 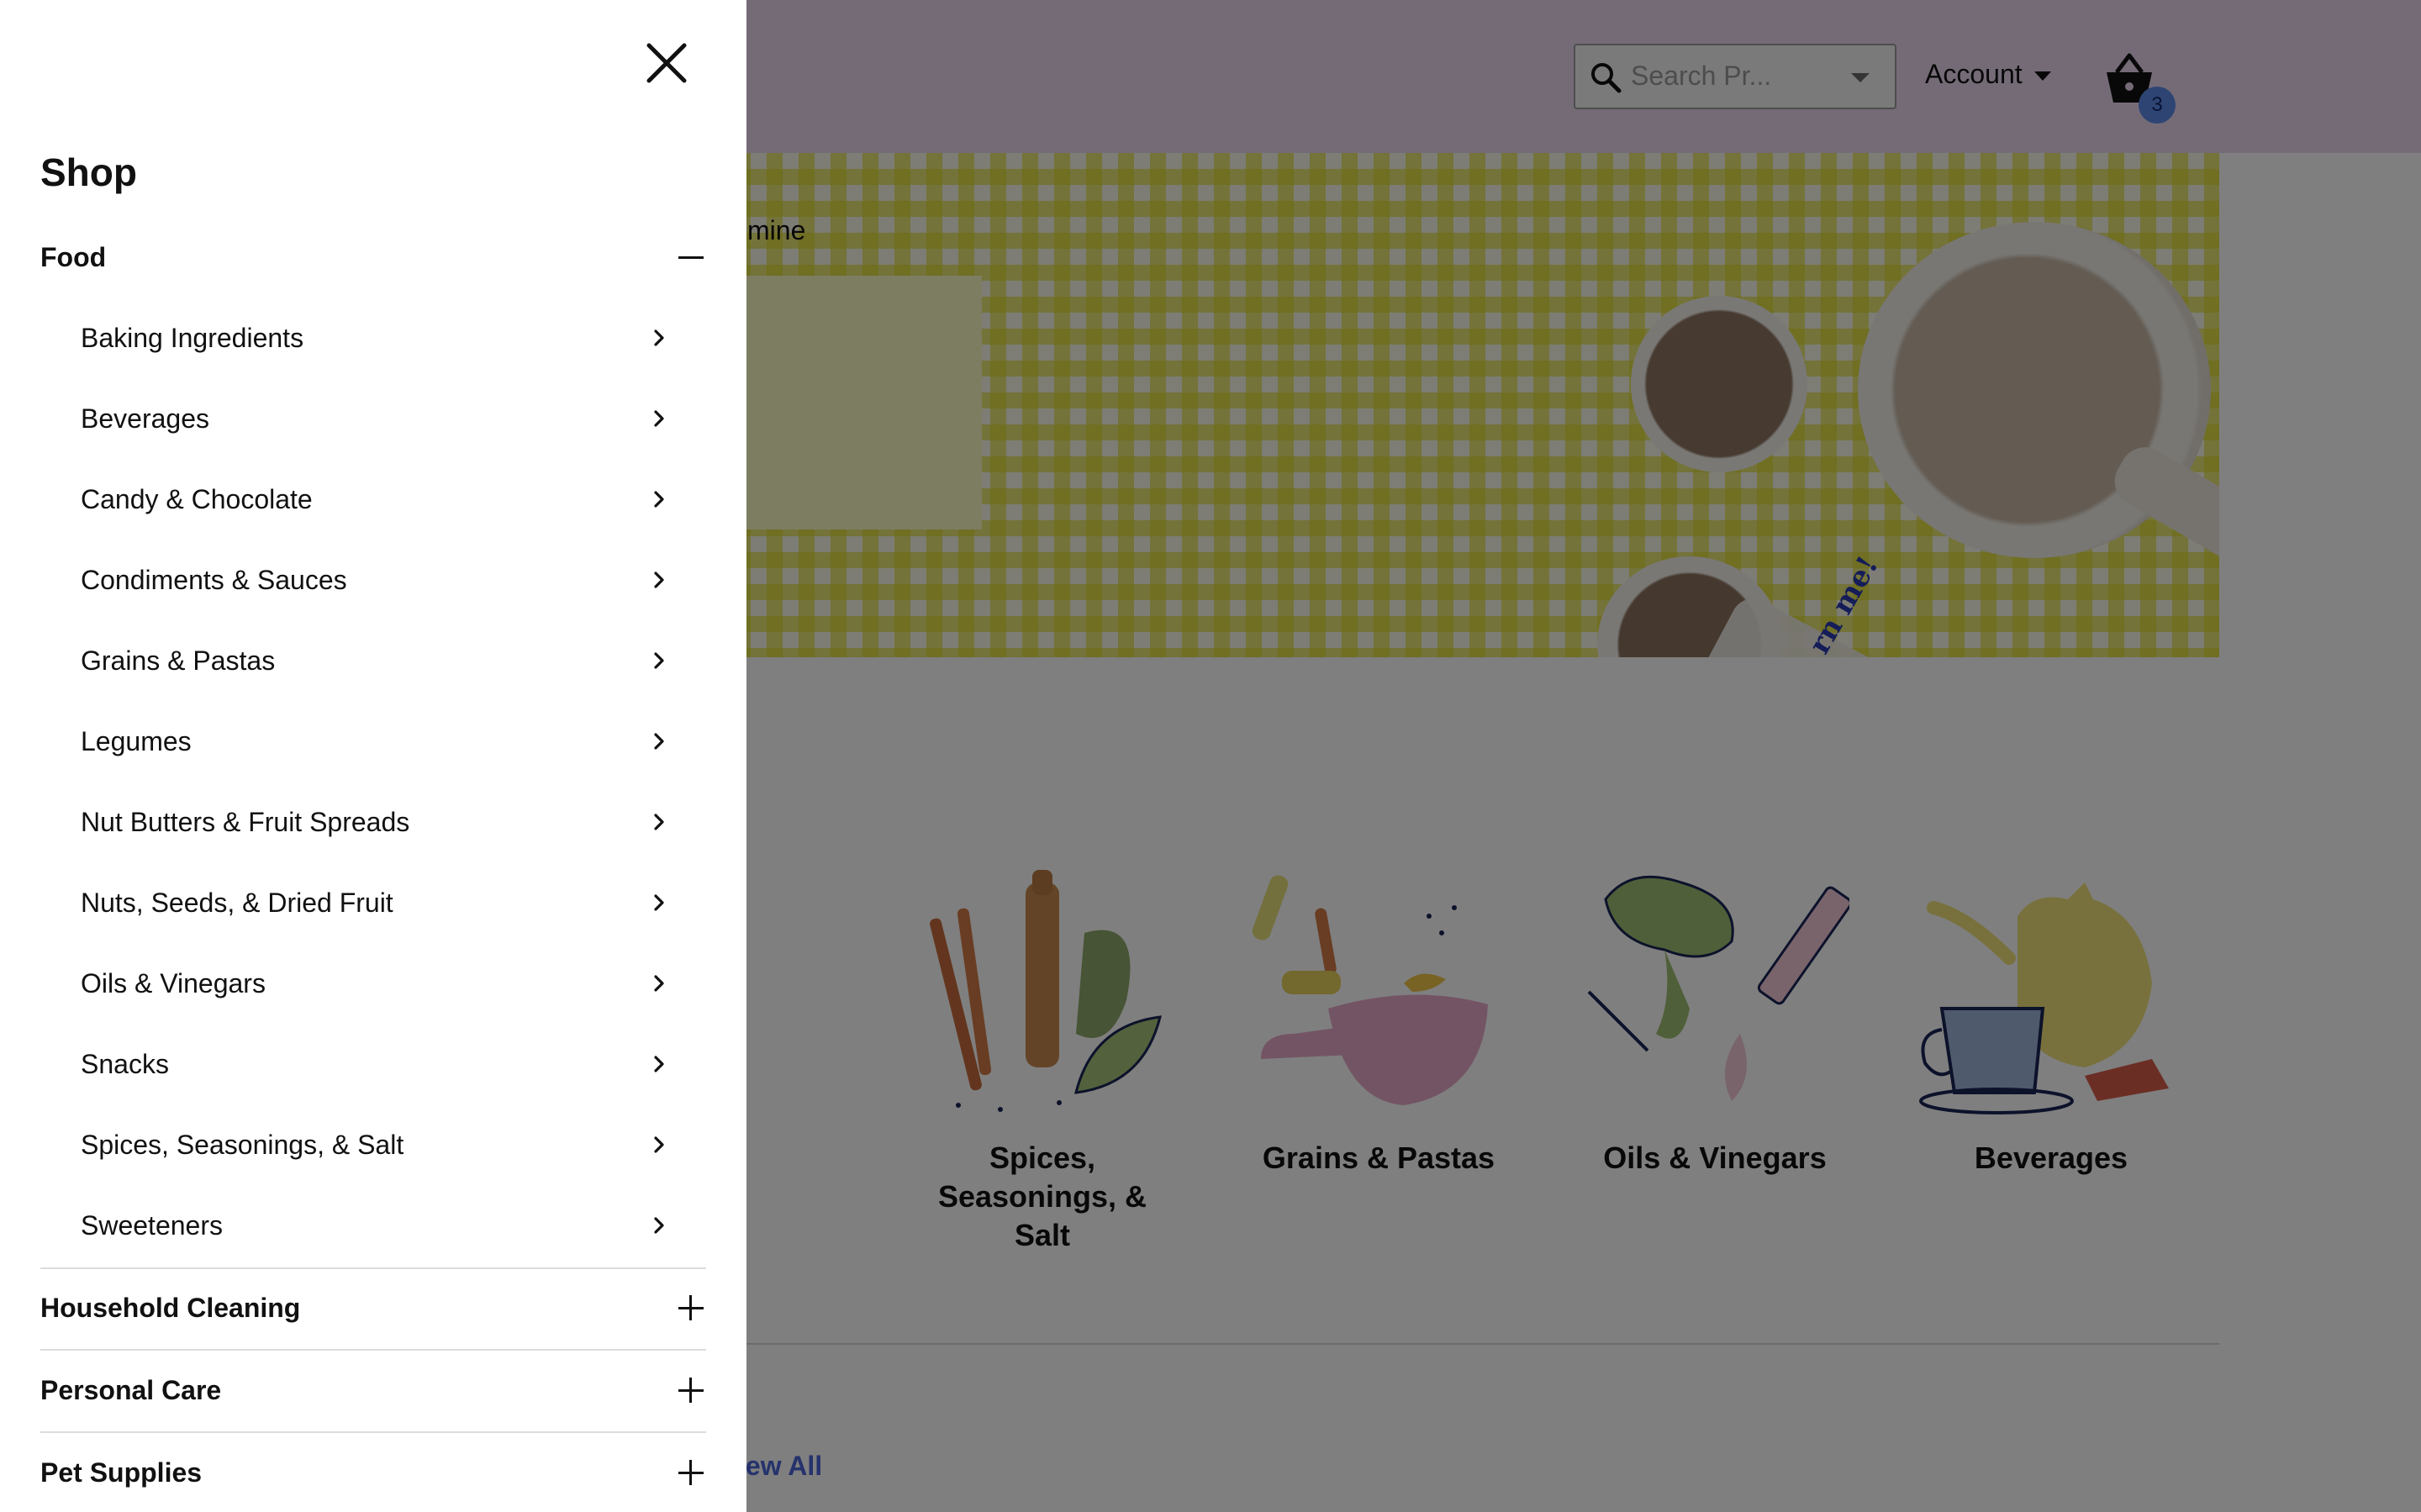 What do you see at coordinates (121, 1473) in the screenshot?
I see `section-label: Pet Supplies` at bounding box center [121, 1473].